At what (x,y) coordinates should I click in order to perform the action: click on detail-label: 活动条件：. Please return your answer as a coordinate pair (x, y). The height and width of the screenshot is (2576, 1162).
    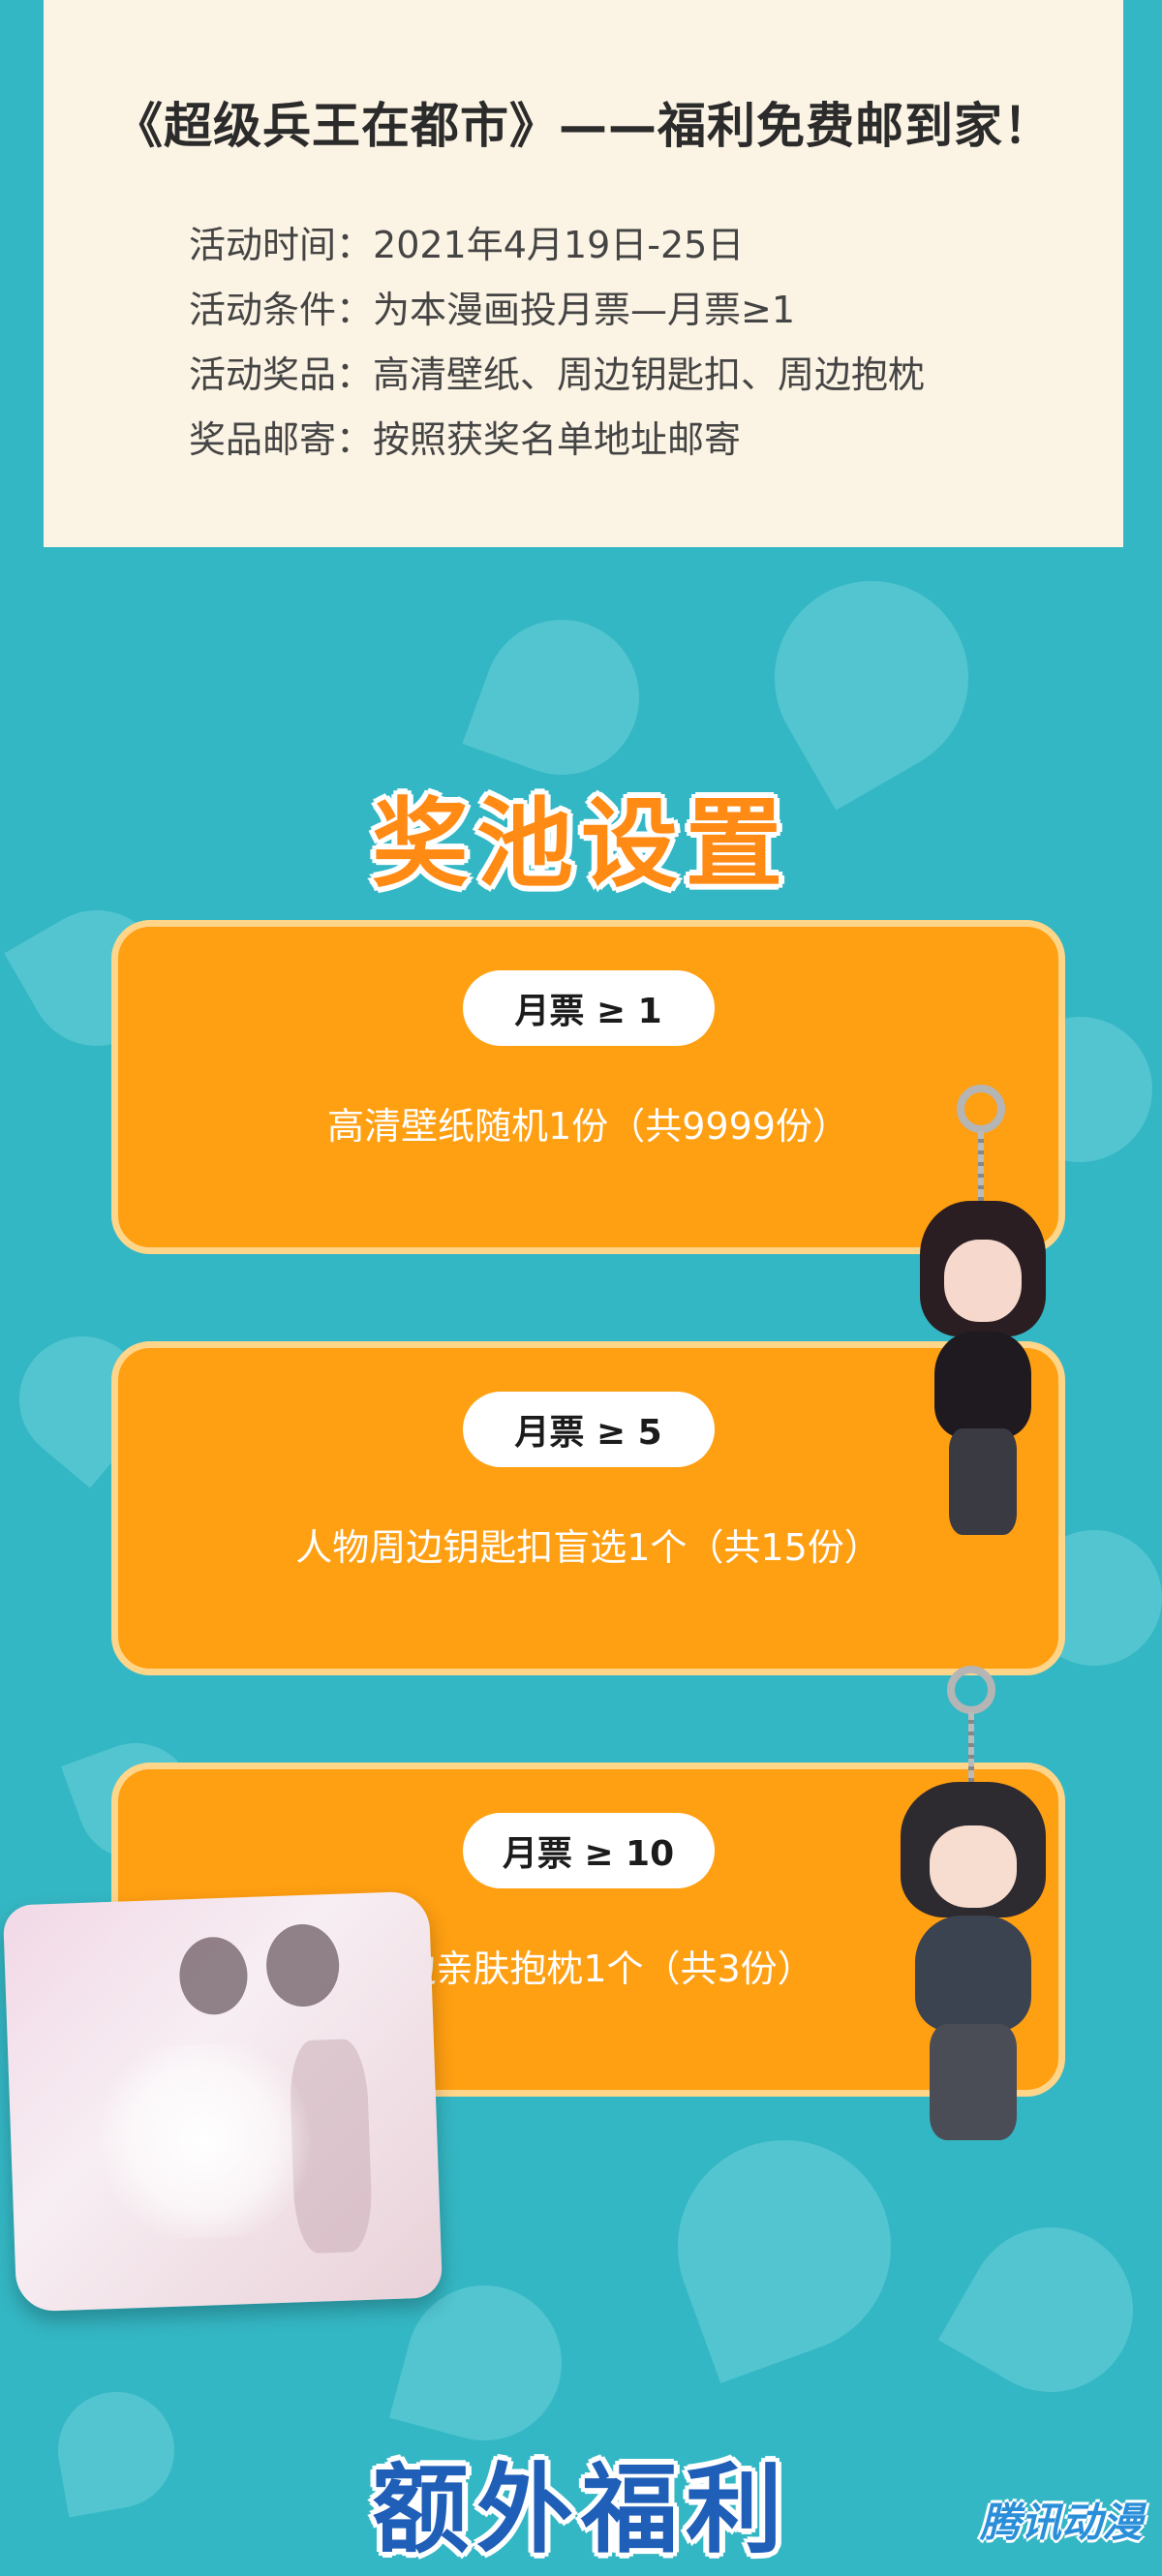
    Looking at the image, I should click on (282, 310).